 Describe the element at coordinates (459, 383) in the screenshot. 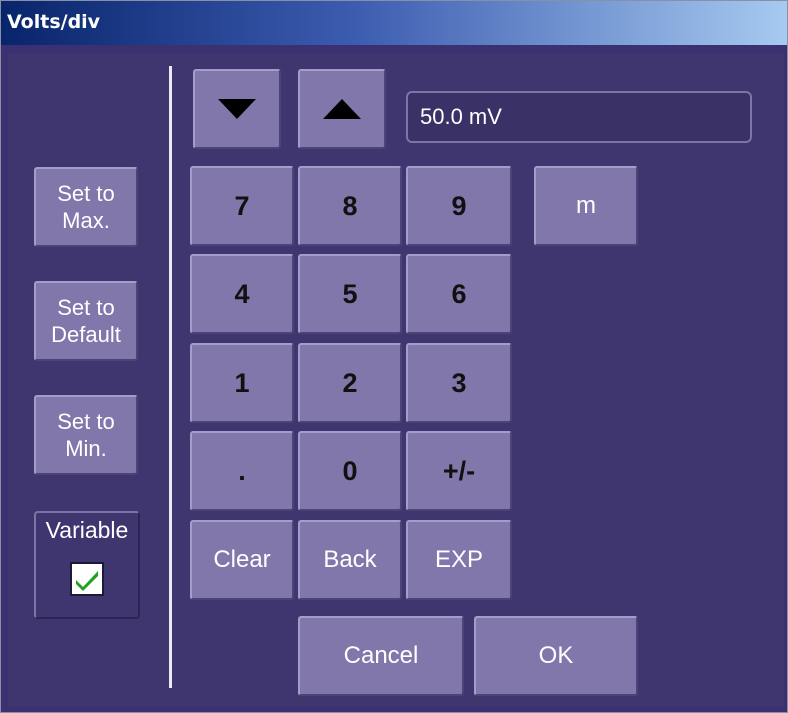

I see `key-3: 3` at that location.